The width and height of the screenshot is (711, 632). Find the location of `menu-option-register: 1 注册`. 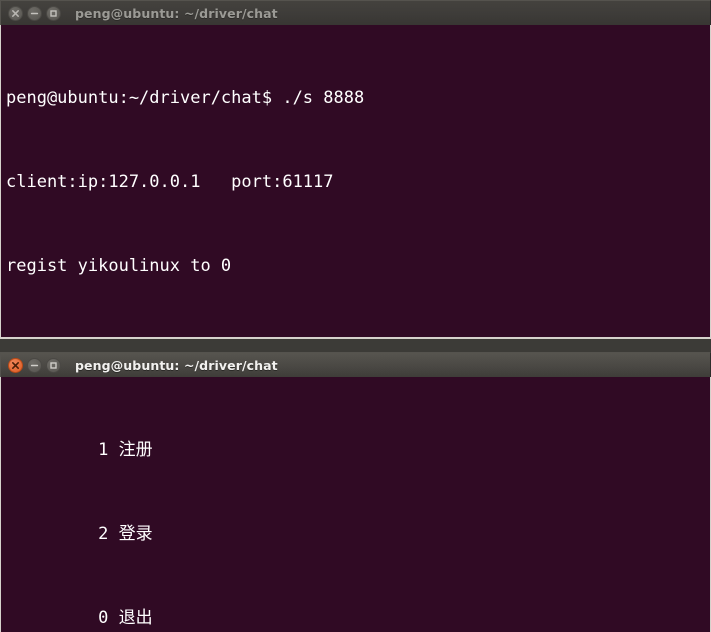

menu-option-register: 1 注册 is located at coordinates (79, 450).